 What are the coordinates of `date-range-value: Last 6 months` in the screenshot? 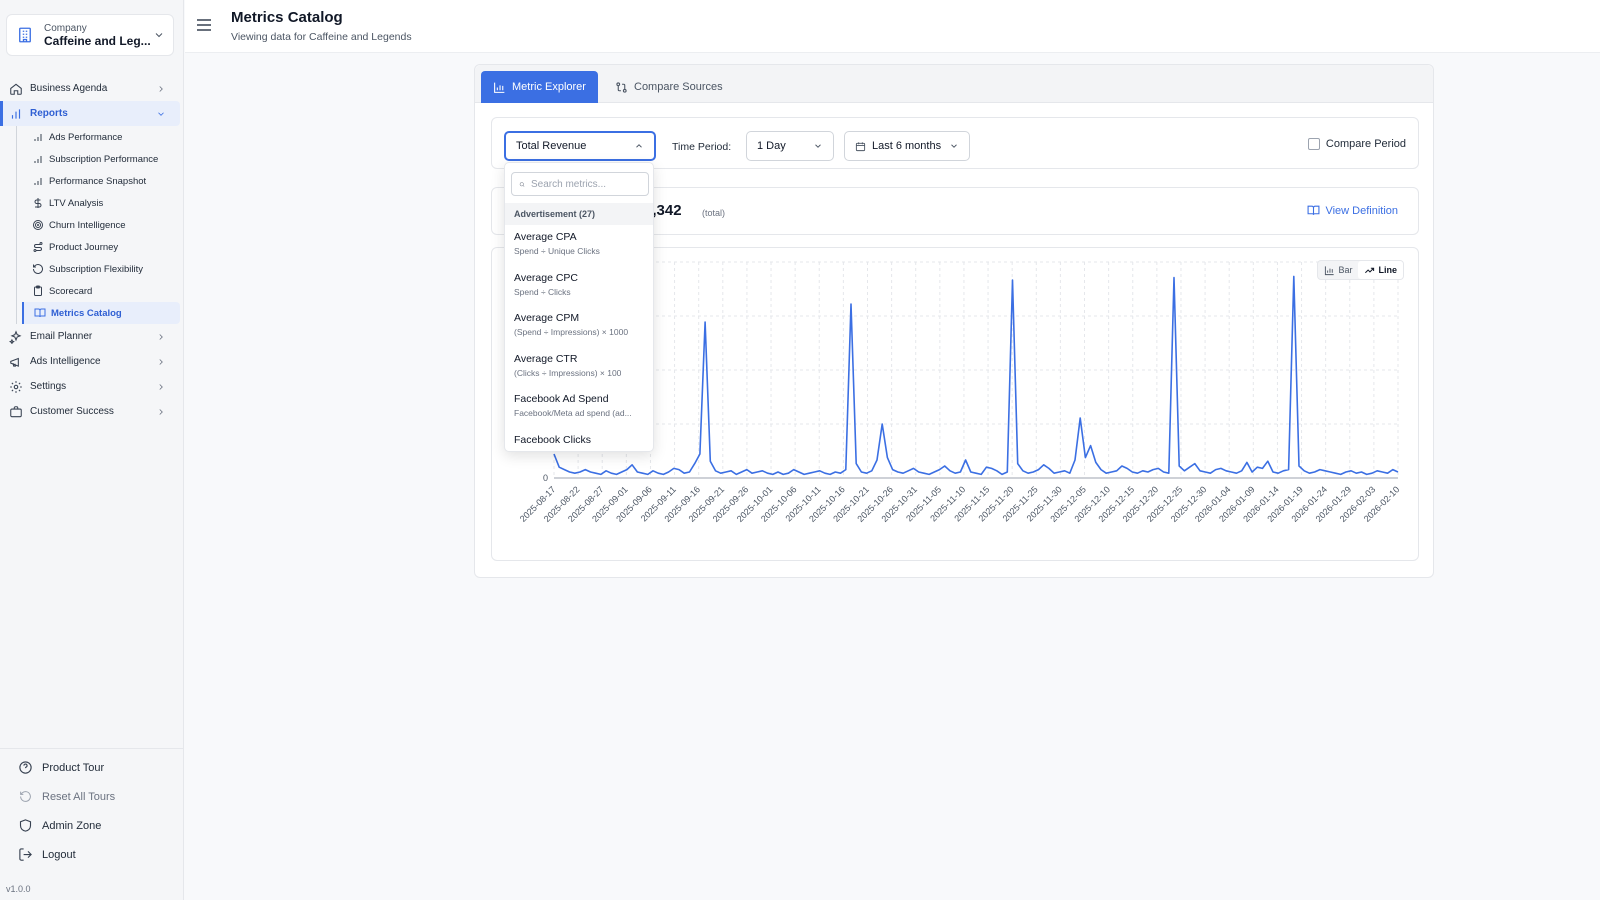 It's located at (907, 146).